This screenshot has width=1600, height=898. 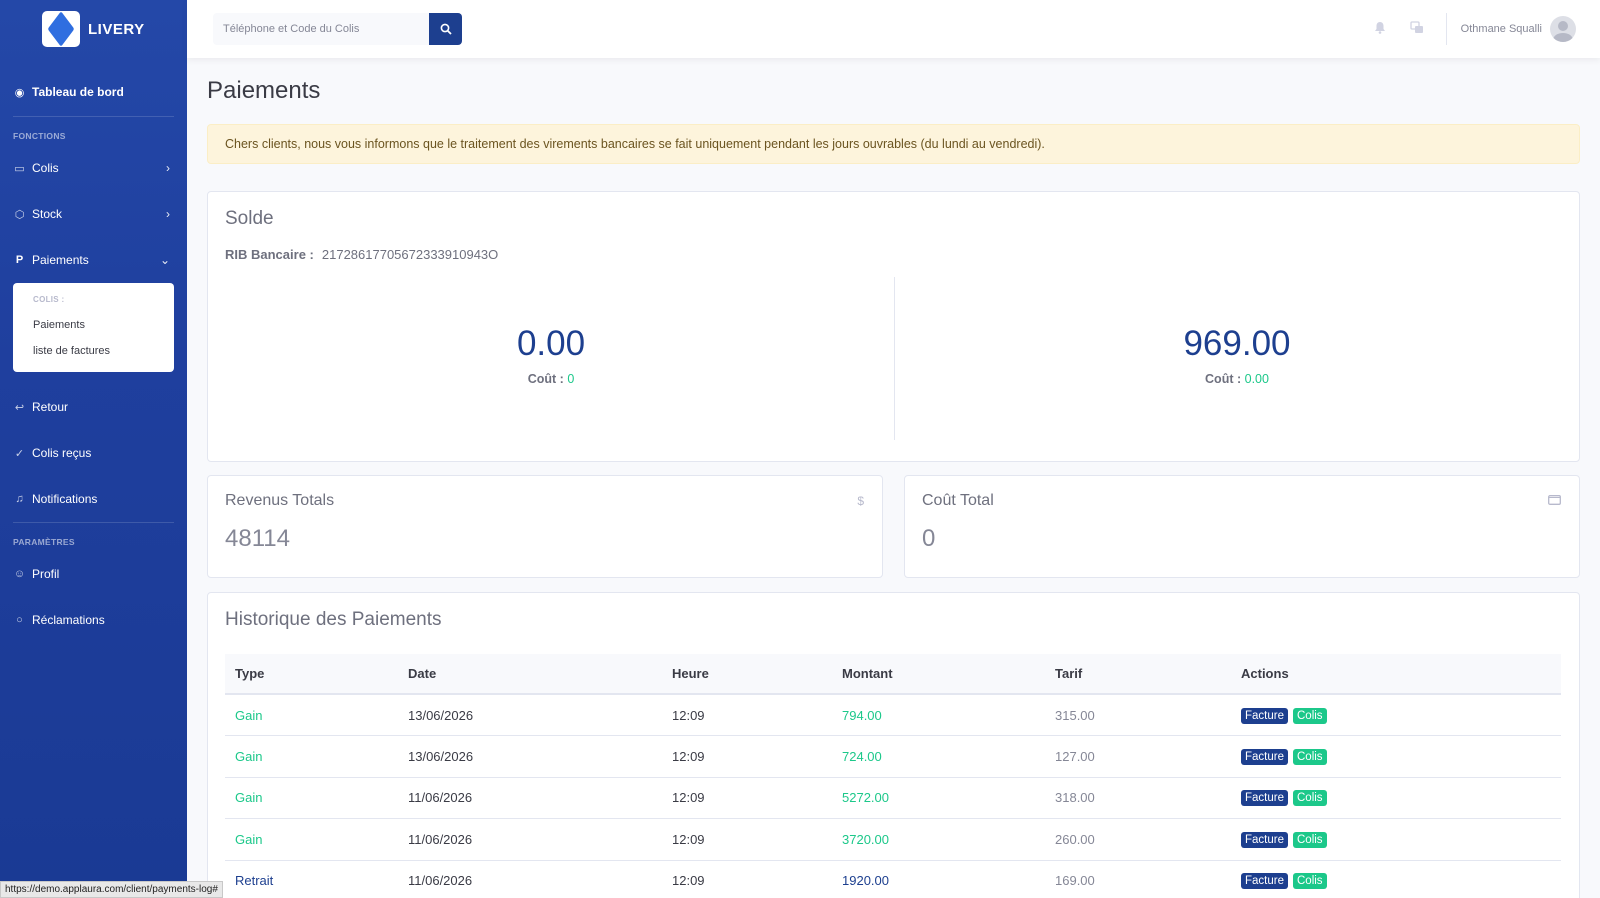 I want to click on table-header: Type Date Heure Montant Tarif Actions, so click(x=893, y=674).